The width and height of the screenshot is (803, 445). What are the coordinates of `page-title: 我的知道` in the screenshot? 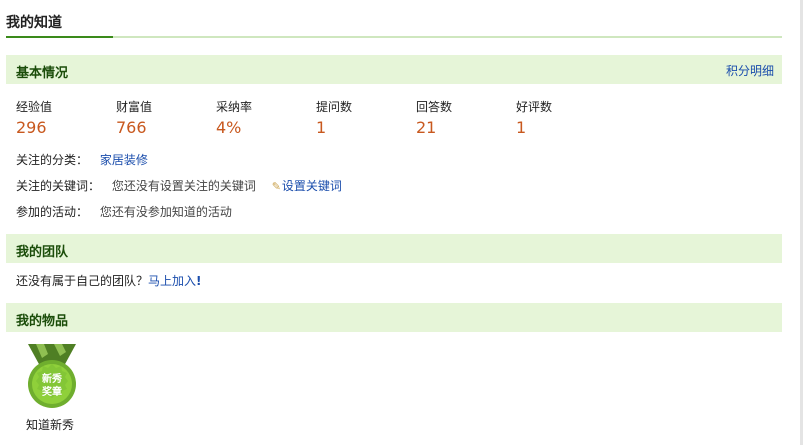 It's located at (34, 23).